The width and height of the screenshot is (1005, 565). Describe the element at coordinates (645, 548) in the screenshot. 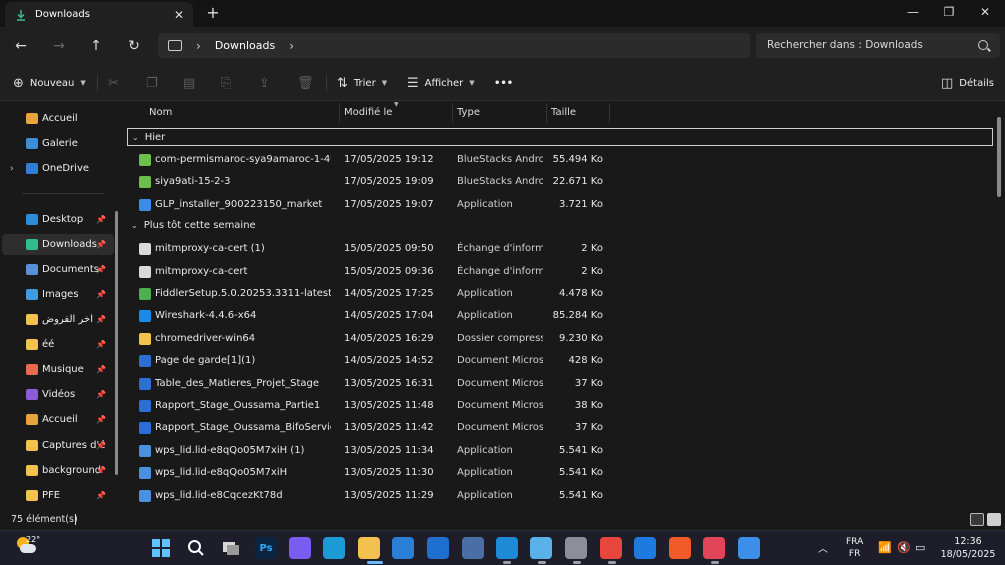

I see `defender-icon` at that location.